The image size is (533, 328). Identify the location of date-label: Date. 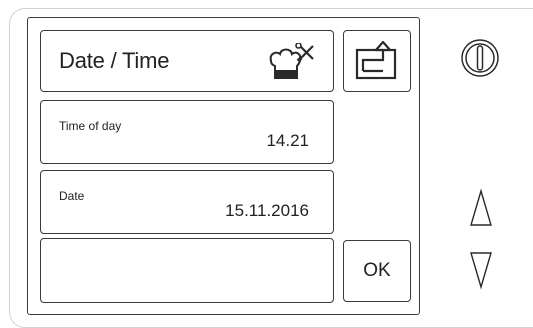
(72, 196).